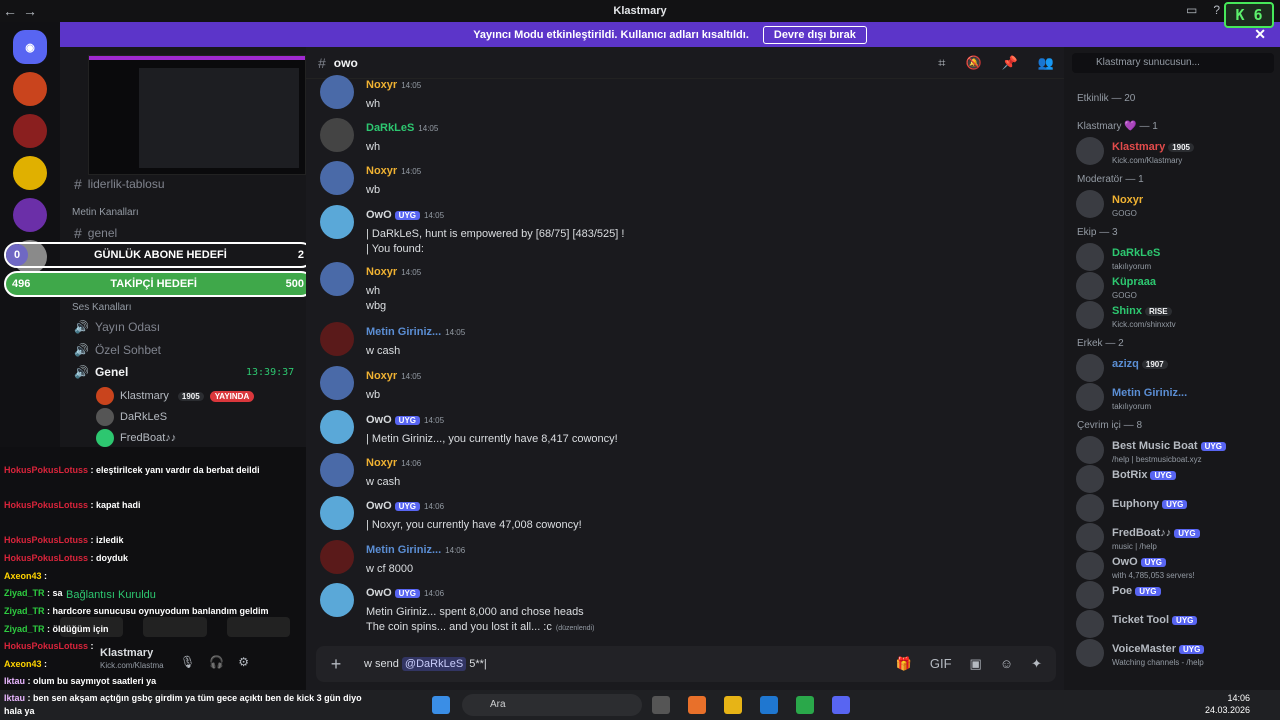 This screenshot has height=720, width=1280. What do you see at coordinates (390, 128) in the screenshot?
I see `author-name: DaRkLeS` at bounding box center [390, 128].